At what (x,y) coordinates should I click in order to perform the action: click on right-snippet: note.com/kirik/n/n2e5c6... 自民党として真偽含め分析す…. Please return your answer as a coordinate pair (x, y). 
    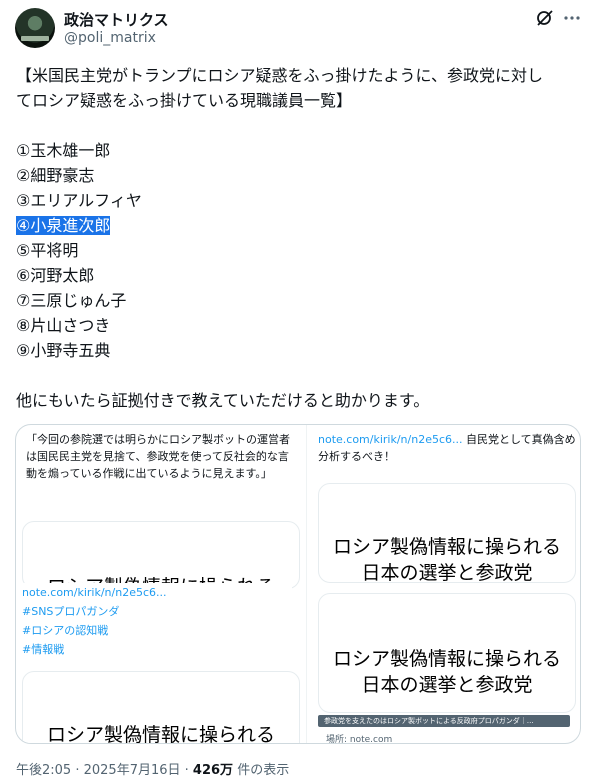
    Looking at the image, I should click on (449, 448).